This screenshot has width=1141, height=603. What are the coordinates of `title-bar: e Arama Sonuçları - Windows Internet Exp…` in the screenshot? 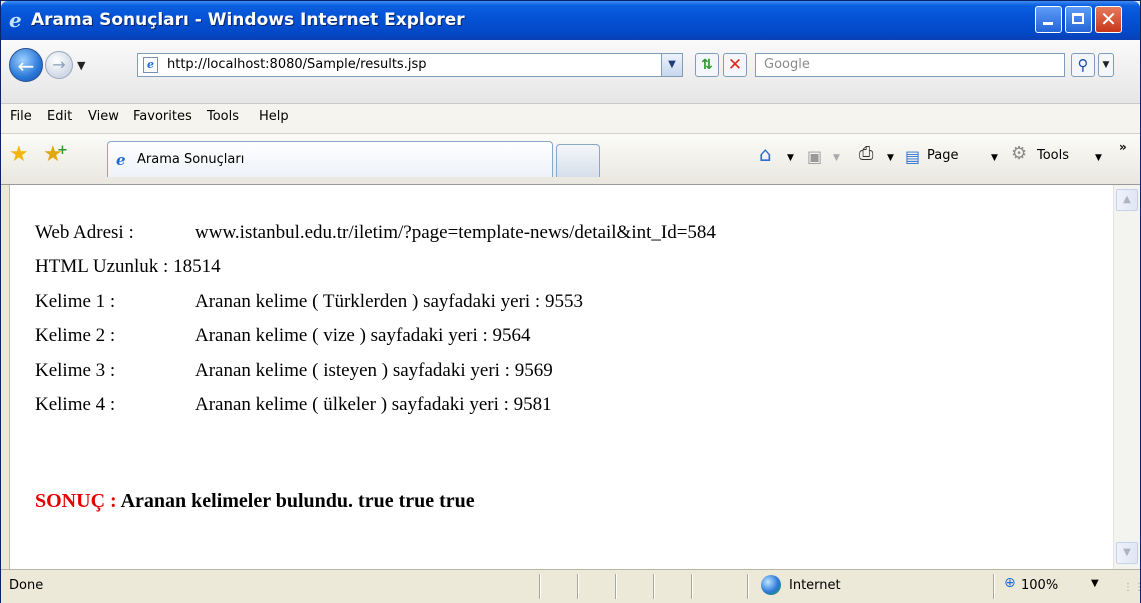 It's located at (570, 20).